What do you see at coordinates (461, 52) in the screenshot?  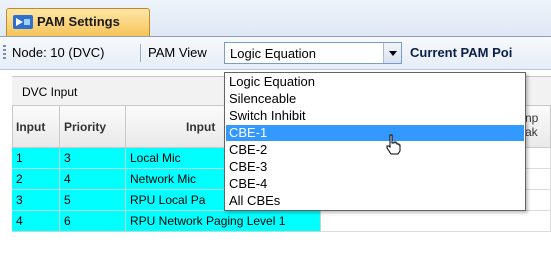 I see `current-pam-point-label: Current PAM Poi` at bounding box center [461, 52].